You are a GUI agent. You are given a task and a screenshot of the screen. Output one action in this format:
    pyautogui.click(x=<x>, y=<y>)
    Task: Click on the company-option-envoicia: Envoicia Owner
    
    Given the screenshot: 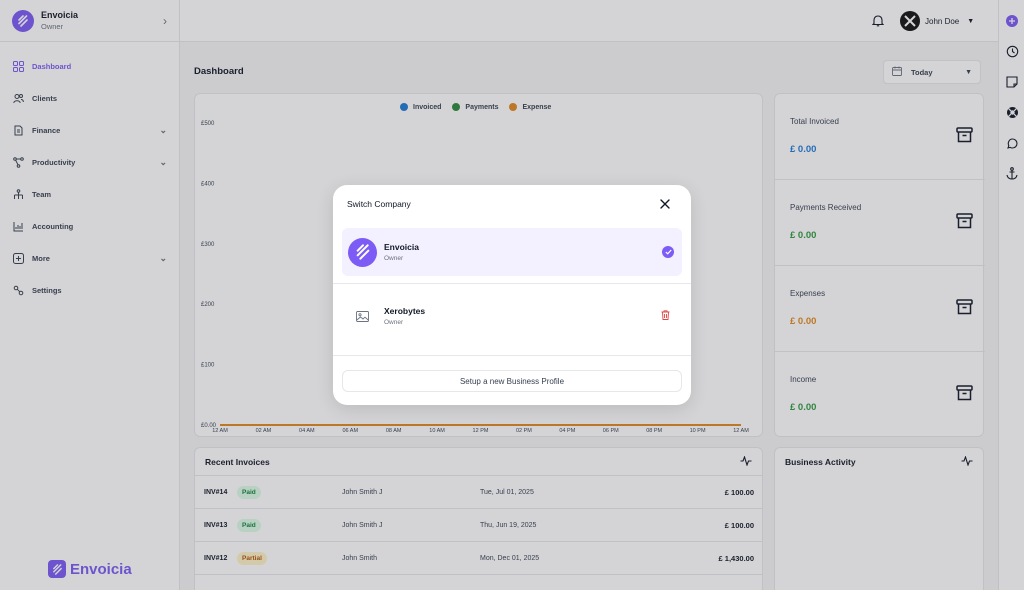 What is the action you would take?
    pyautogui.click(x=512, y=252)
    